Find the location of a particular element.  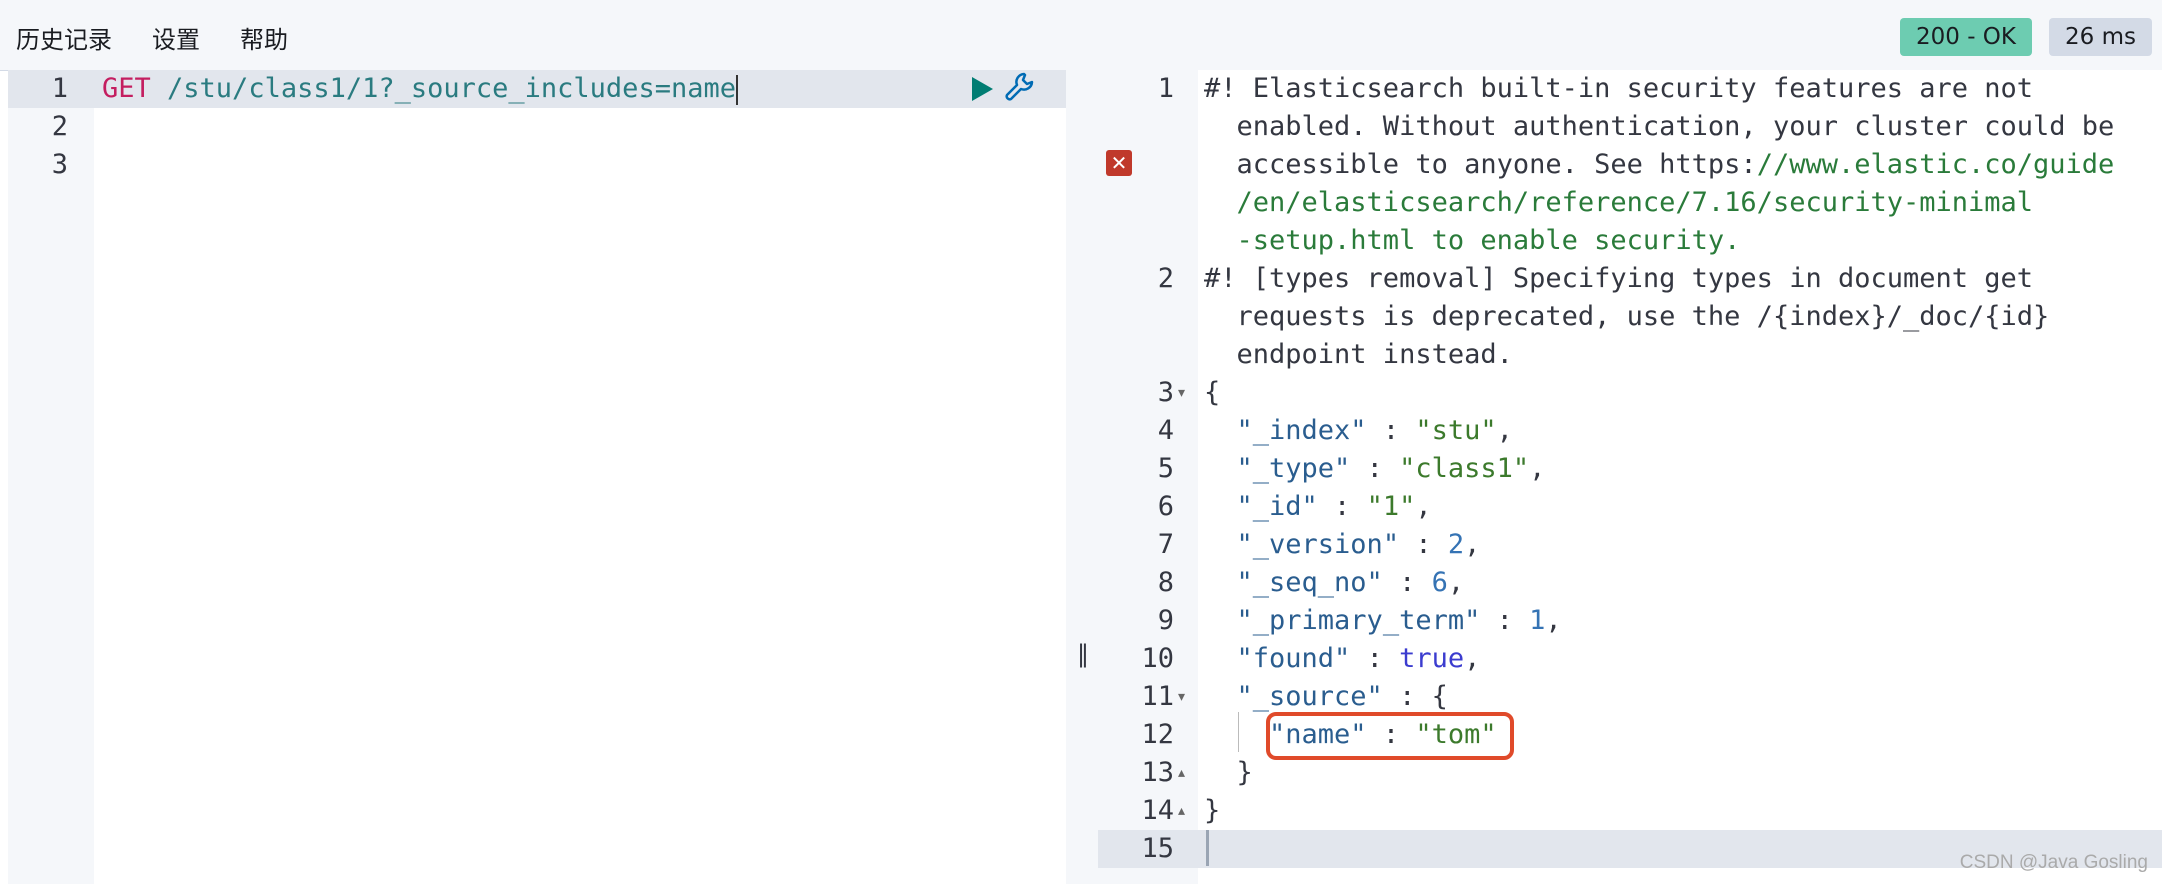

editor-line: 3 is located at coordinates (537, 165).